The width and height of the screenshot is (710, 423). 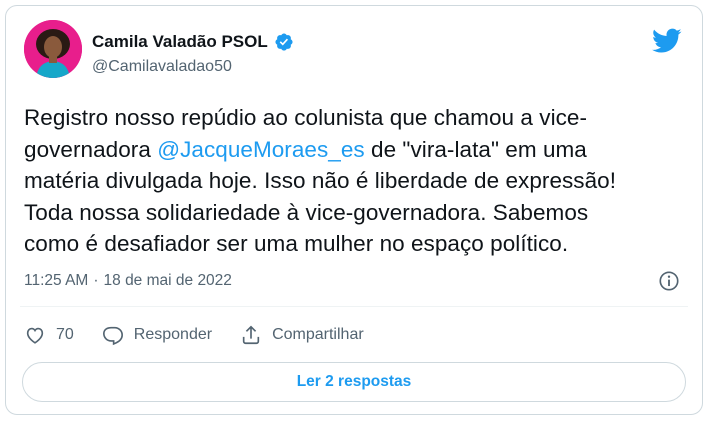 I want to click on author-handle: @Camilavaladao50, so click(x=162, y=67).